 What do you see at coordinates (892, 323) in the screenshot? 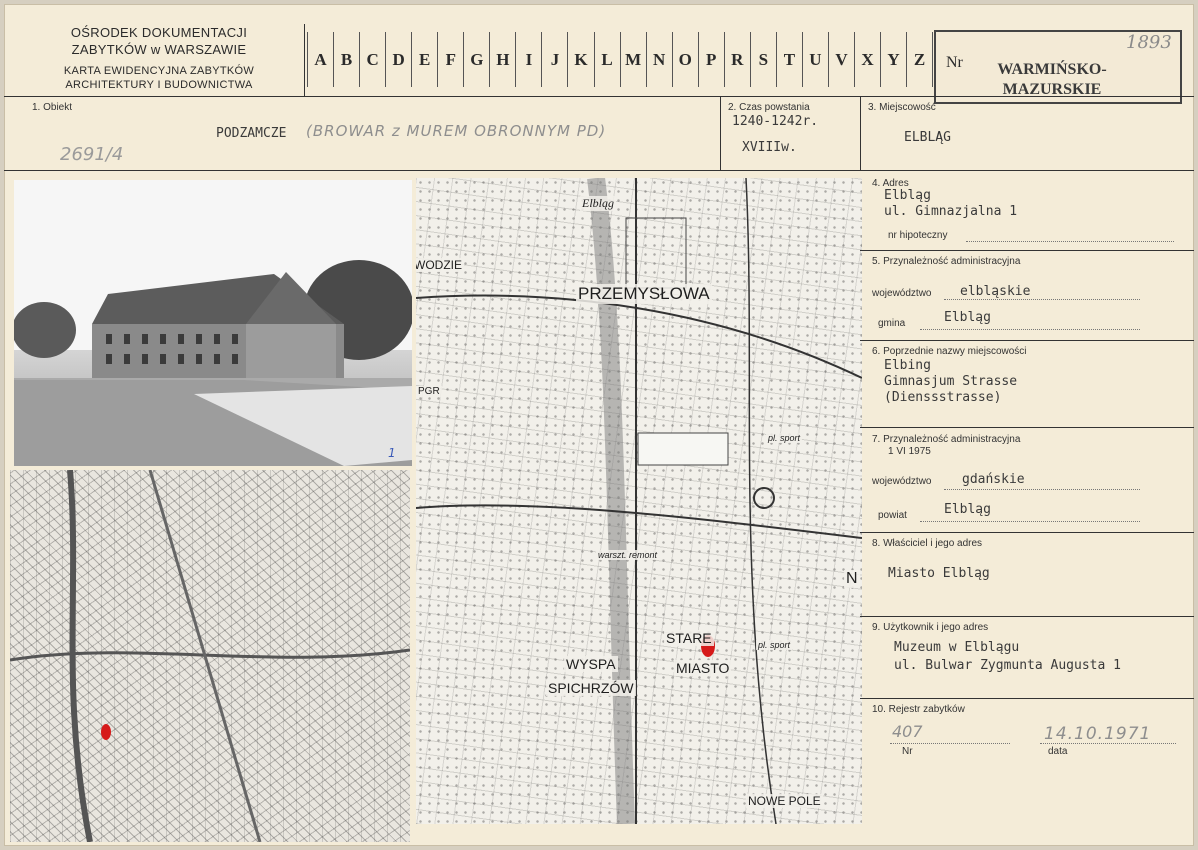
I see `commune-label: gmina` at bounding box center [892, 323].